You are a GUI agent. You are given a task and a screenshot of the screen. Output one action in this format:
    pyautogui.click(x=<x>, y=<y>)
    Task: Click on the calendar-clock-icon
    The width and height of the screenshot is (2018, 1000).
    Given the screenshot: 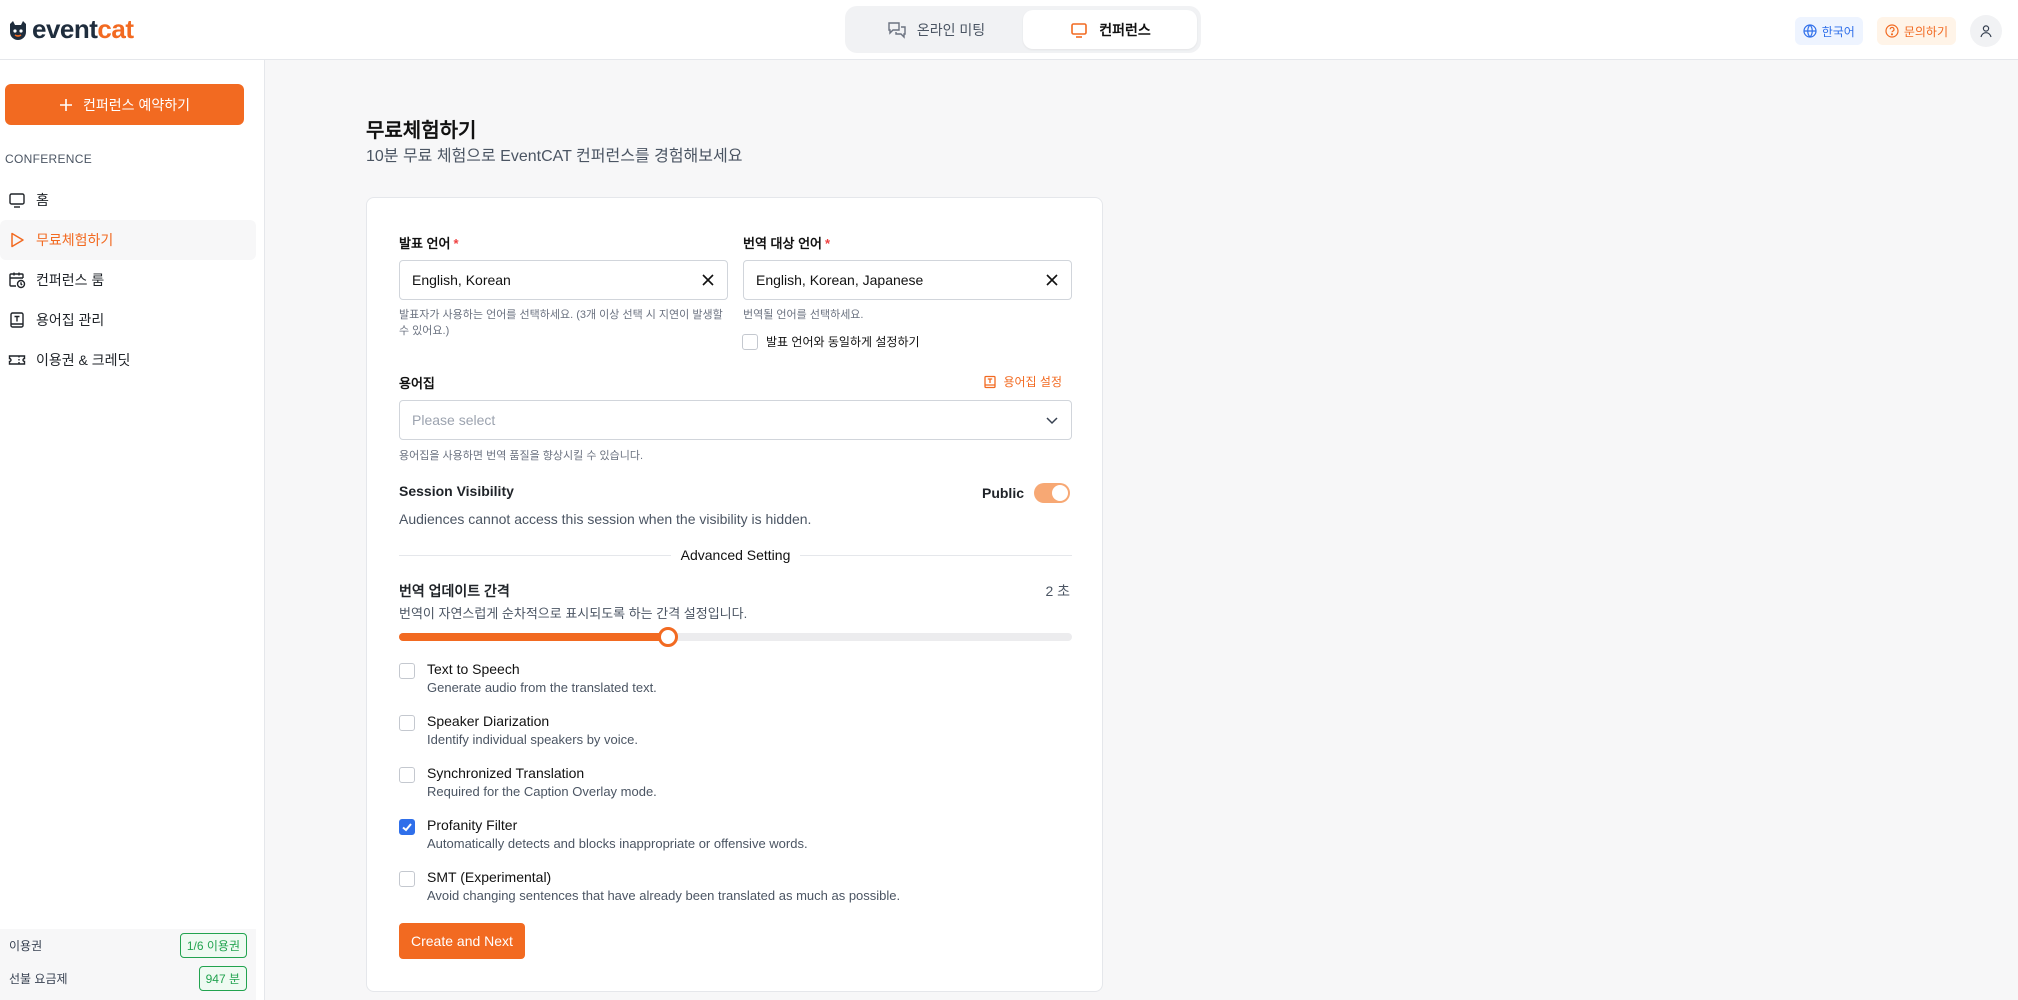 What is the action you would take?
    pyautogui.click(x=17, y=280)
    